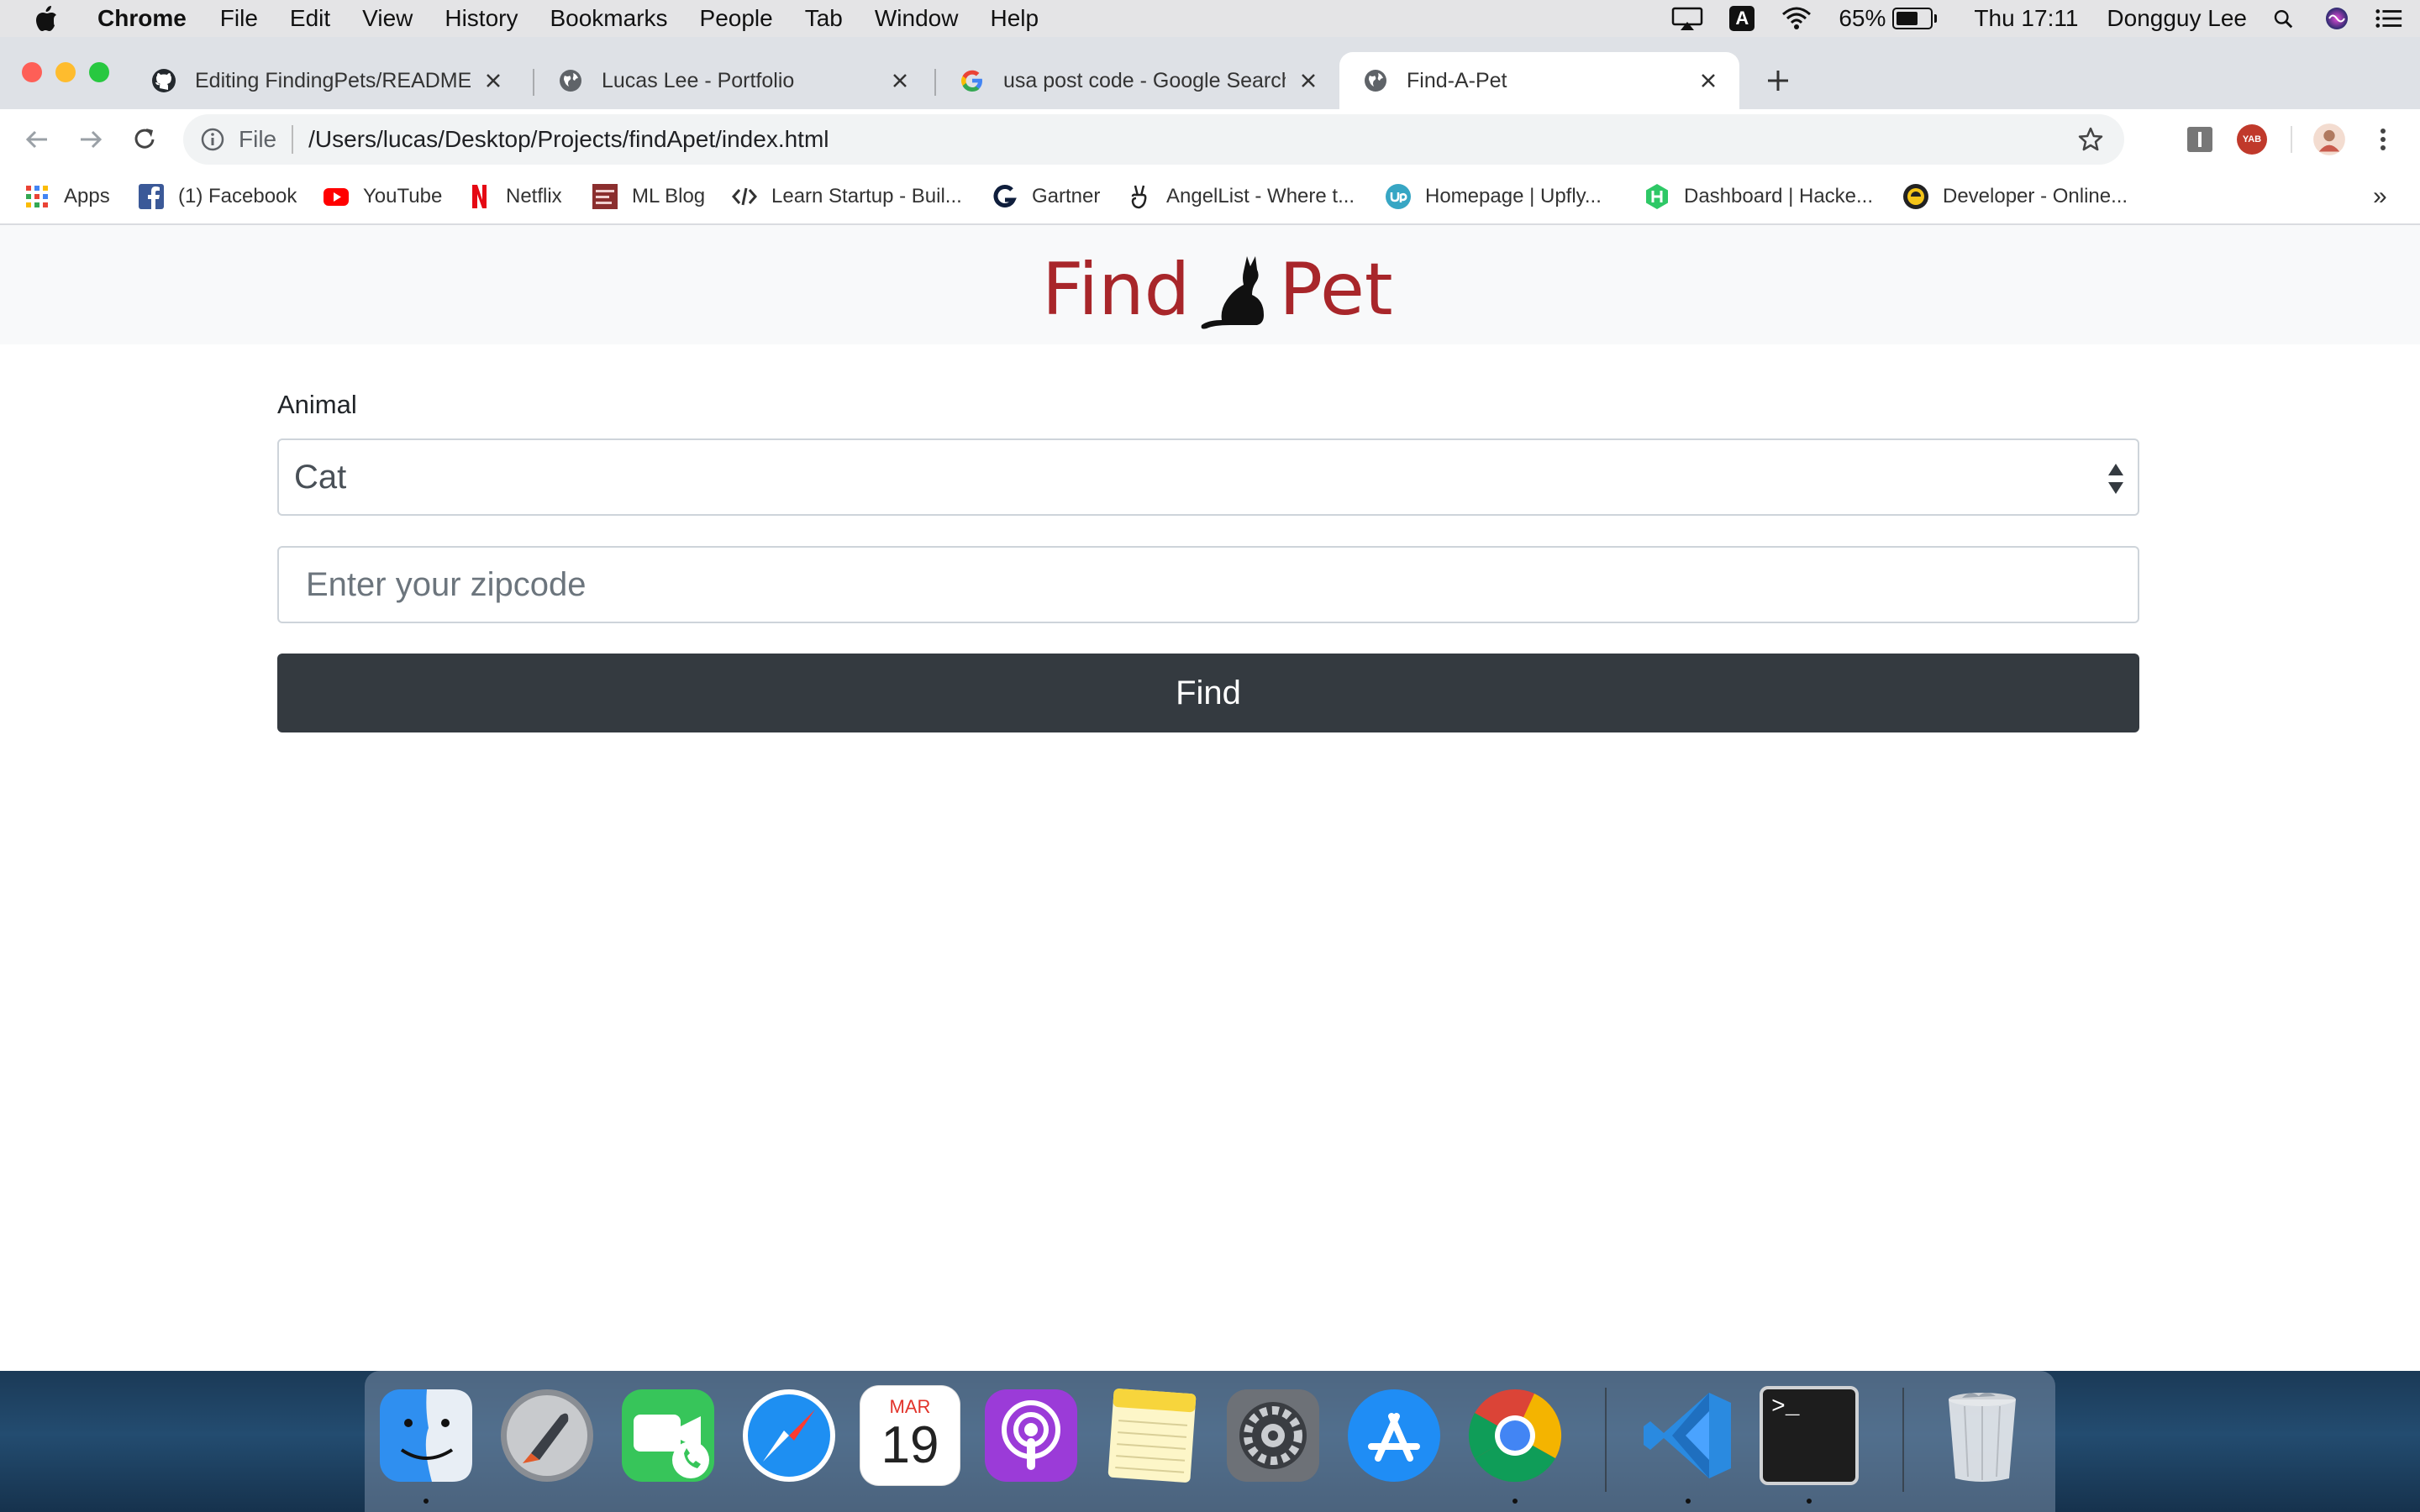  What do you see at coordinates (2291, 139) in the screenshot?
I see `toolbar-divider` at bounding box center [2291, 139].